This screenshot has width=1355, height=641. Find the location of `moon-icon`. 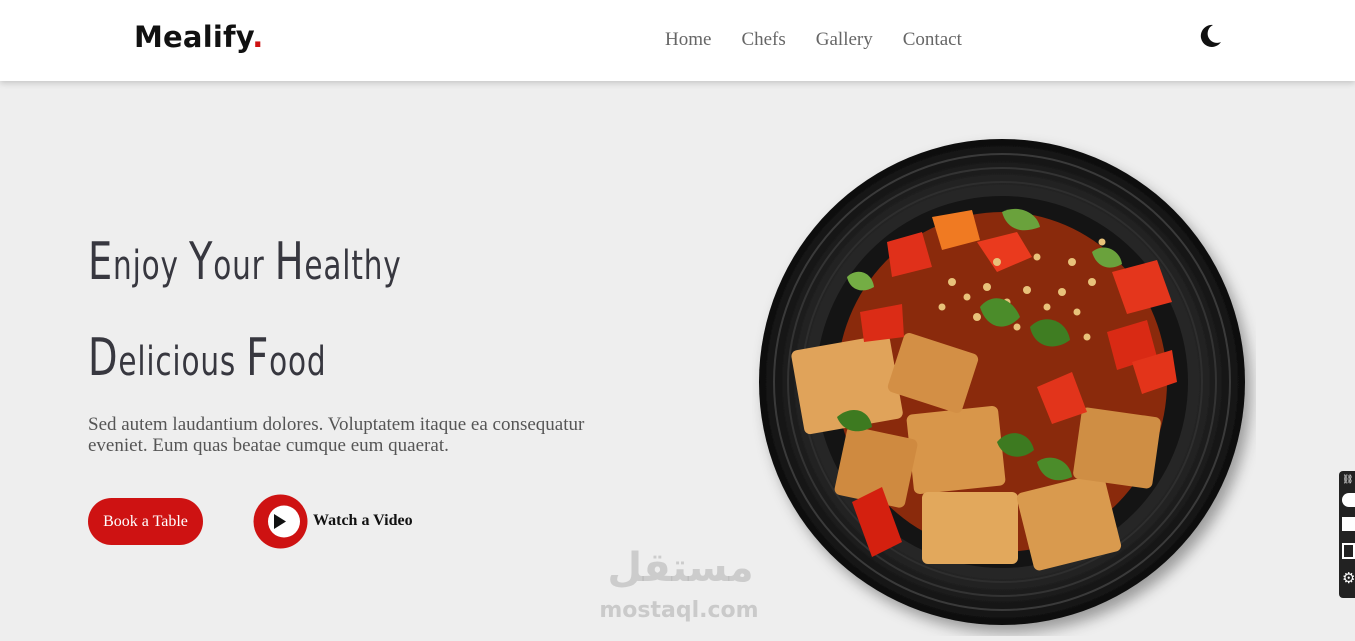

moon-icon is located at coordinates (1209, 36).